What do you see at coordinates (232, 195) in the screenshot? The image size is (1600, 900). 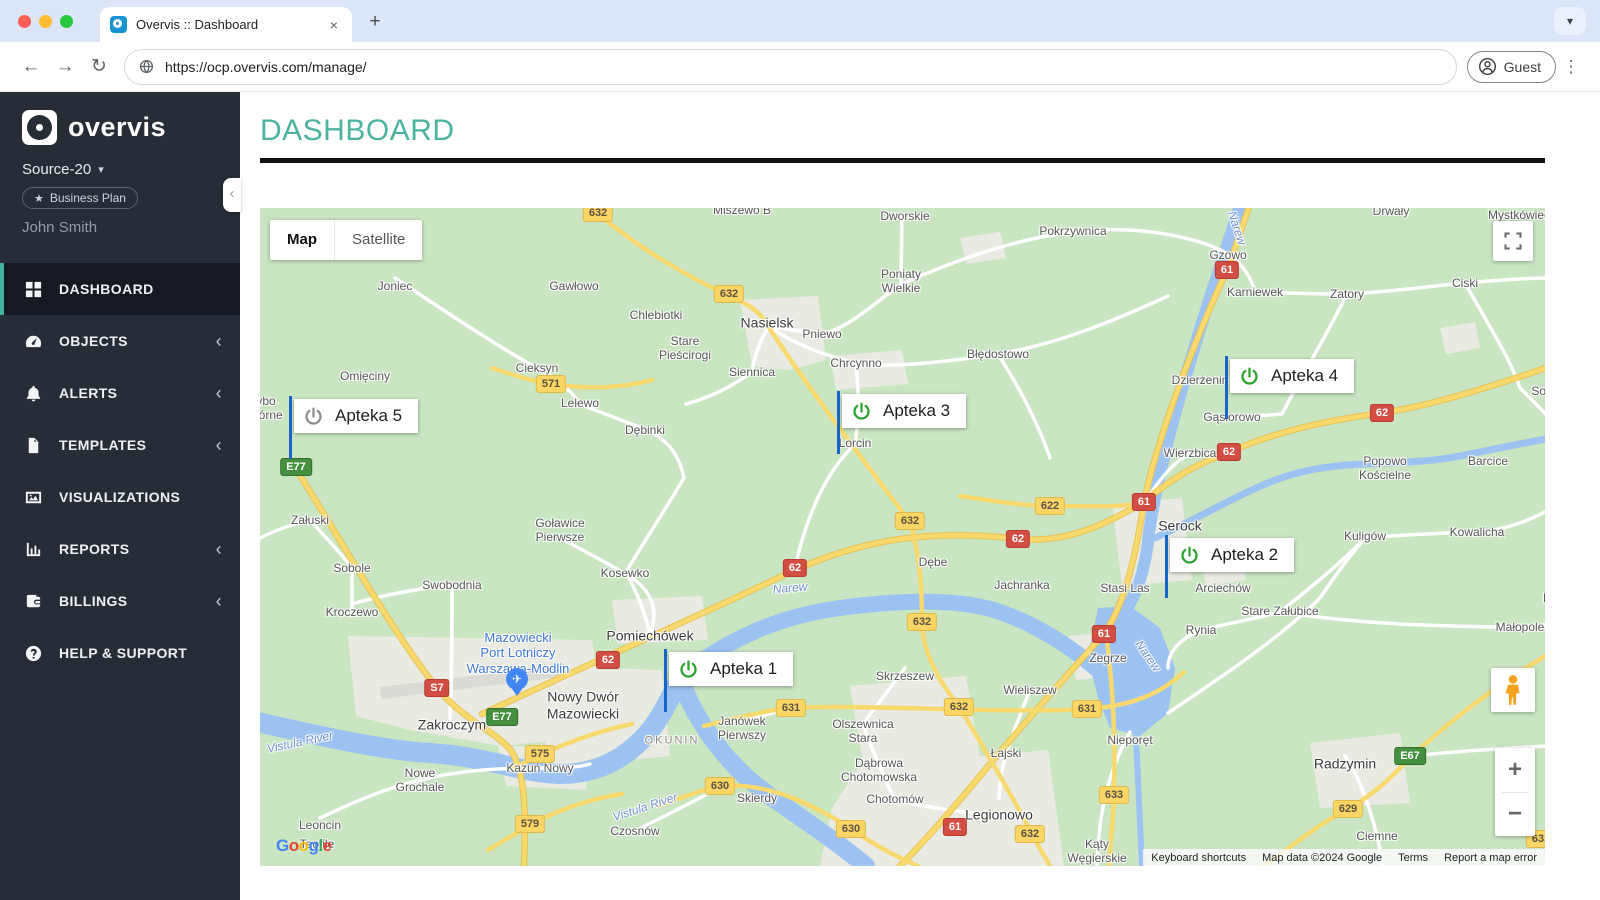 I see `sidebar-collapse-button: ‹` at bounding box center [232, 195].